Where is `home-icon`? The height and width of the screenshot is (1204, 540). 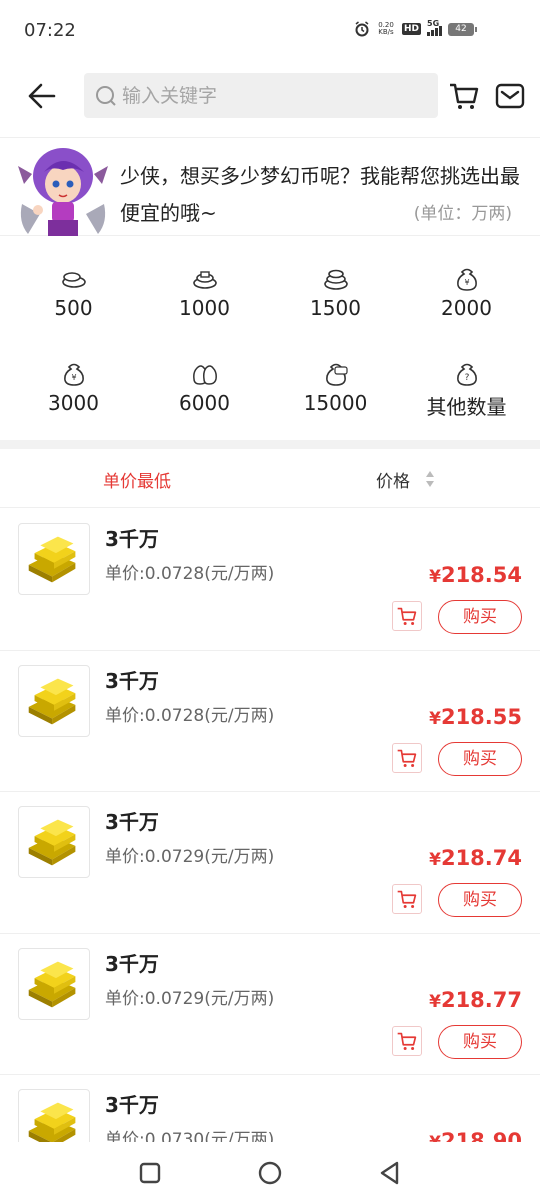 home-icon is located at coordinates (270, 1173).